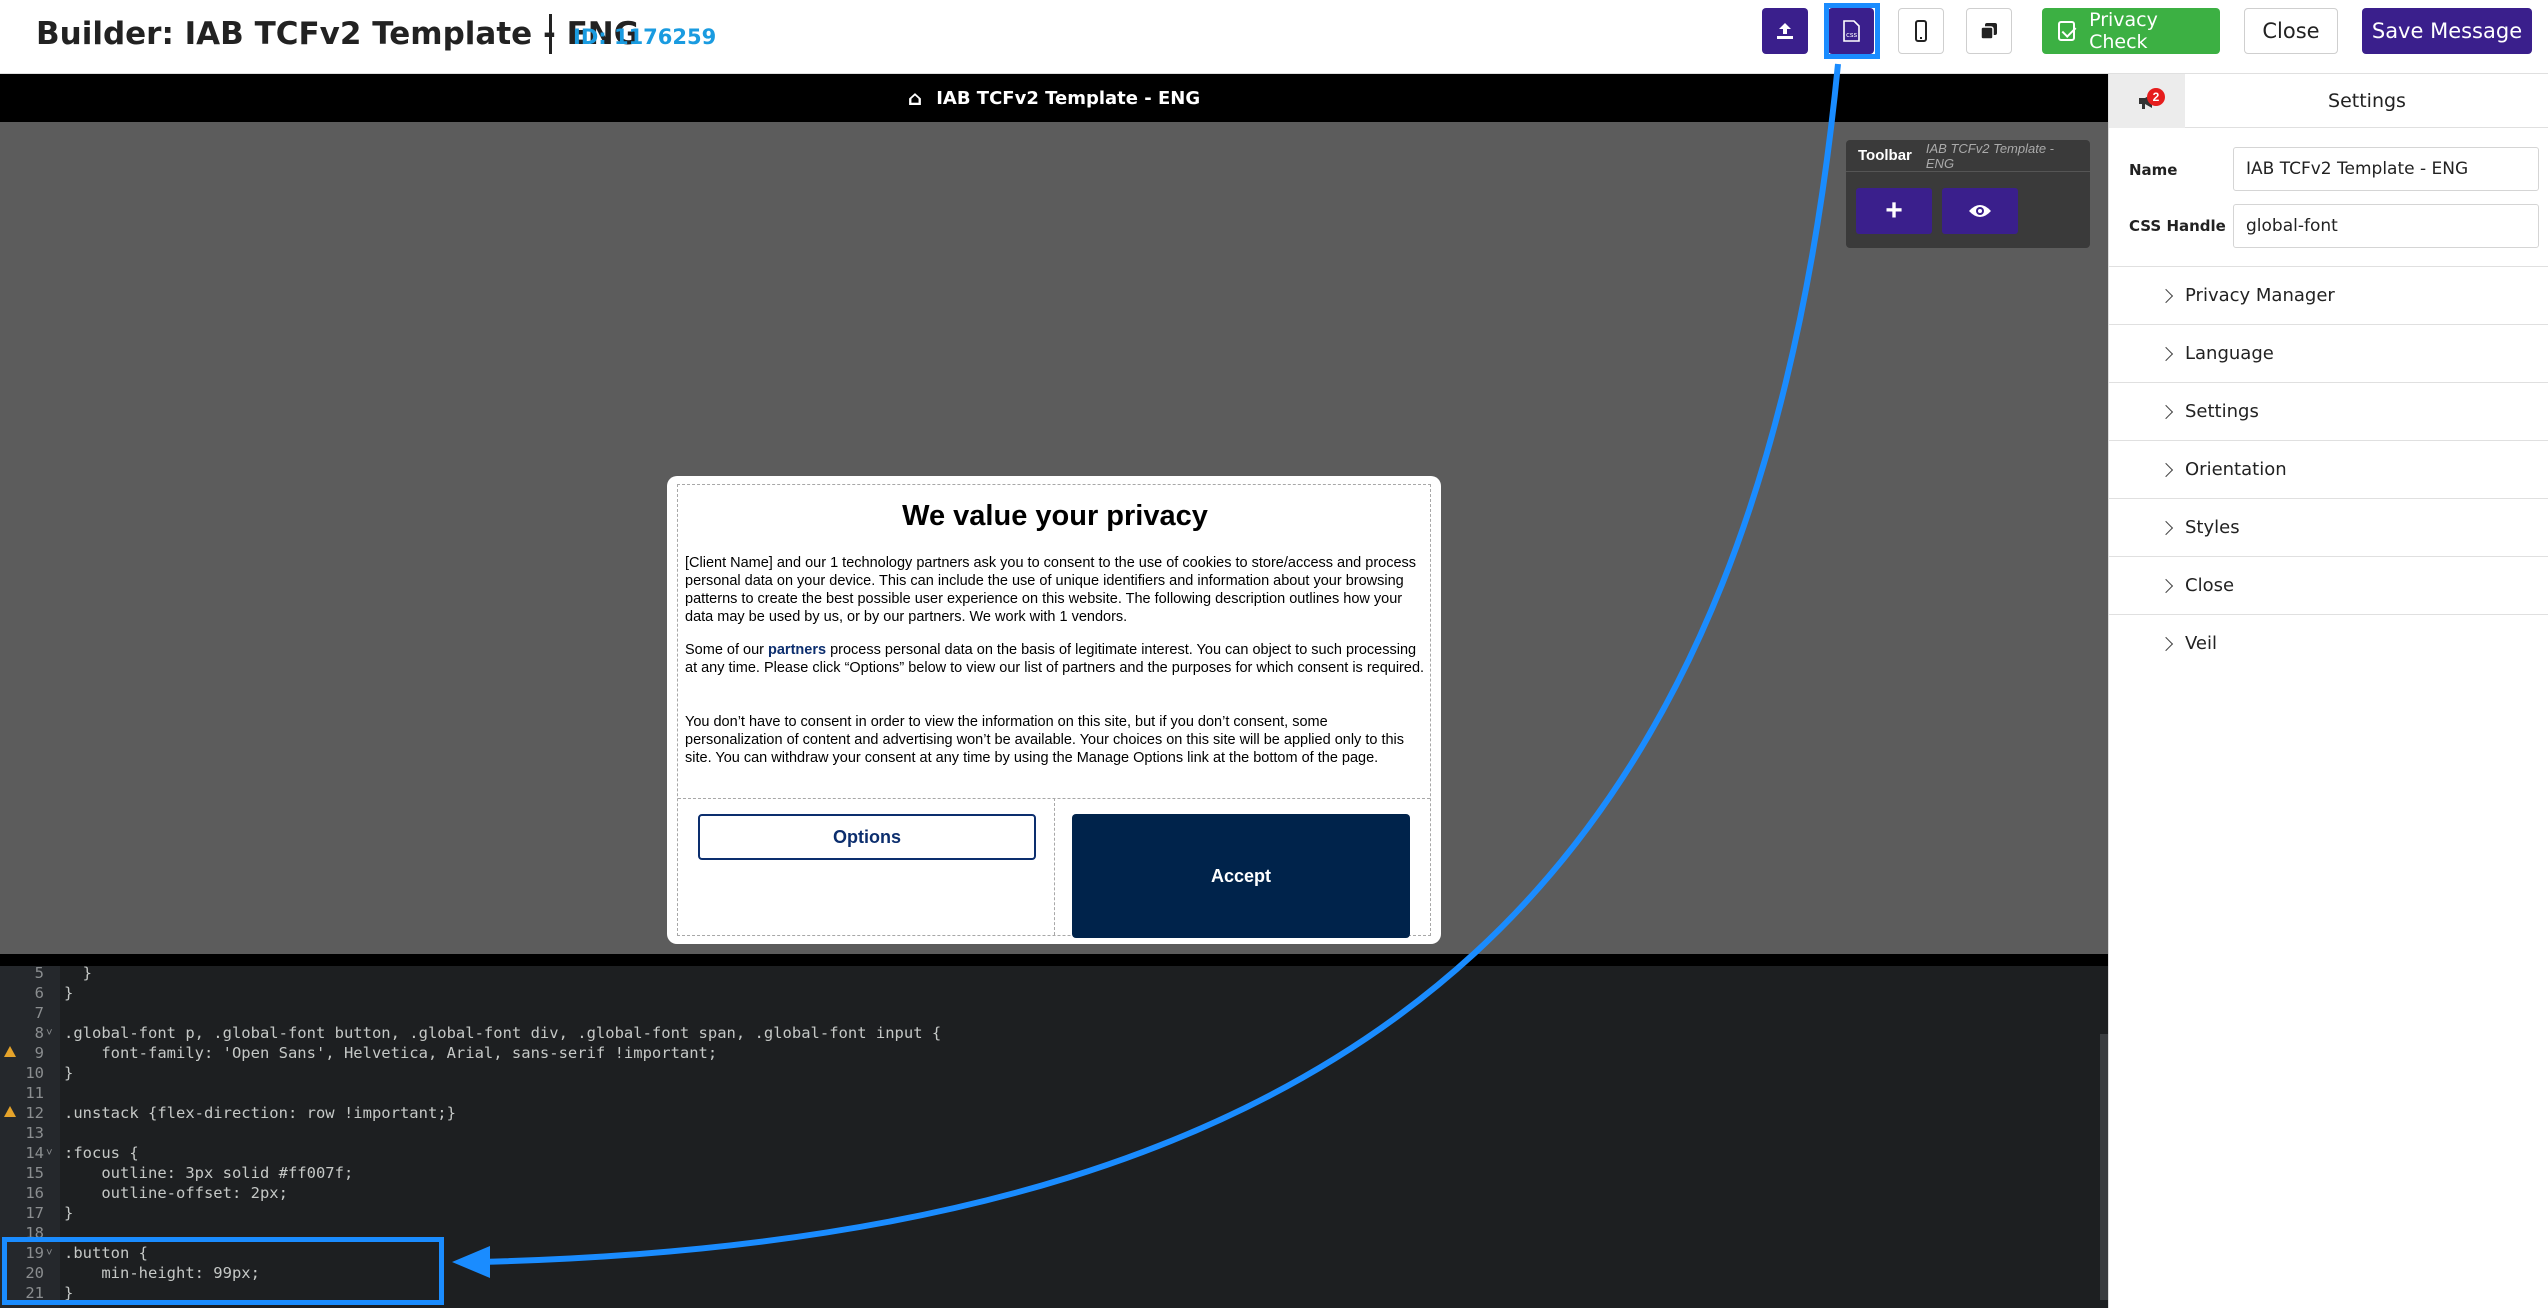 Image resolution: width=2548 pixels, height=1308 pixels. What do you see at coordinates (2156, 97) in the screenshot?
I see `notification-badge: 2` at bounding box center [2156, 97].